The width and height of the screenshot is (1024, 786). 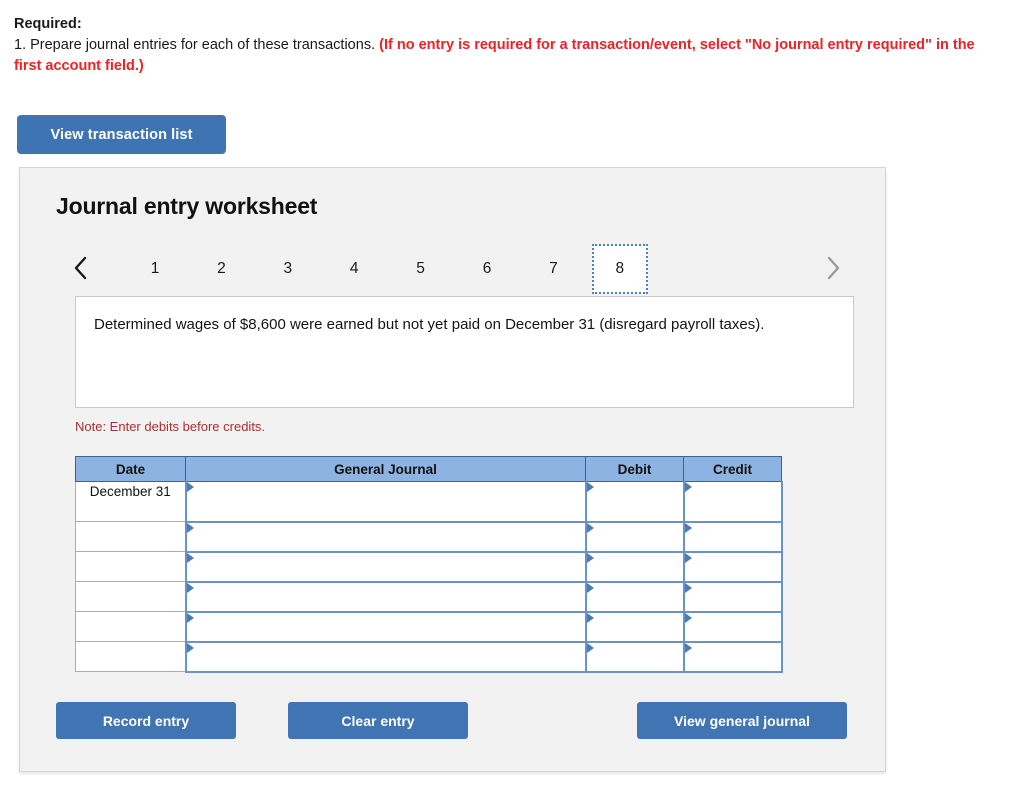 I want to click on column-header-debit: Debit, so click(x=634, y=469).